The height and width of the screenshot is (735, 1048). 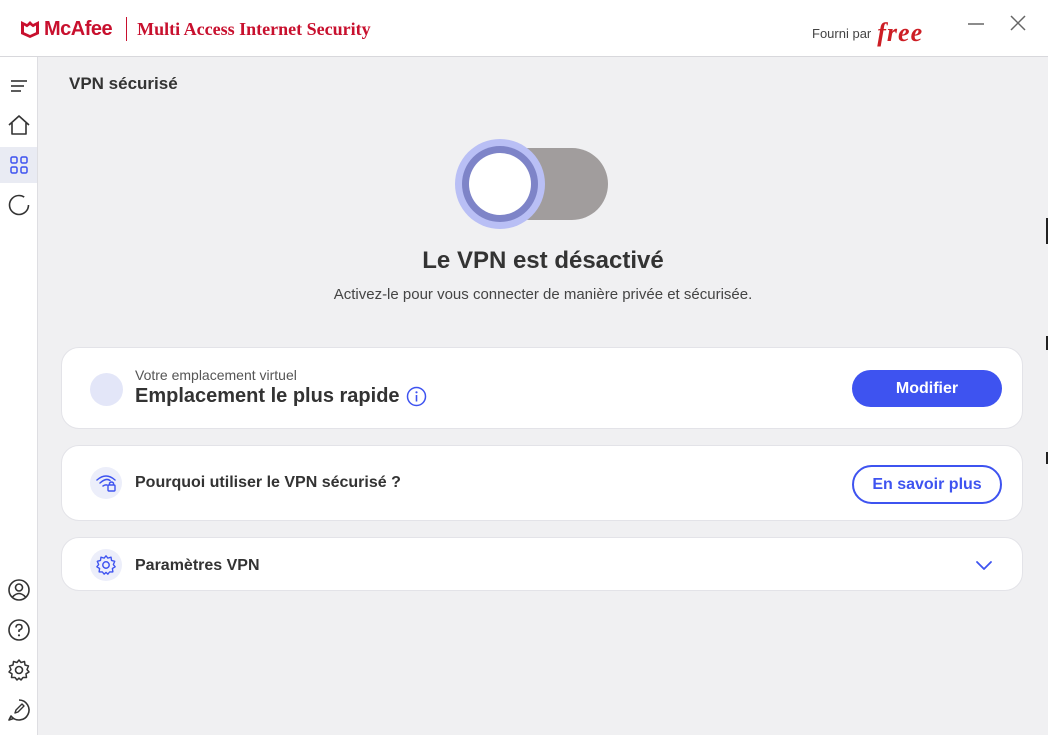 I want to click on modify-location-button: Modifier, so click(x=927, y=388).